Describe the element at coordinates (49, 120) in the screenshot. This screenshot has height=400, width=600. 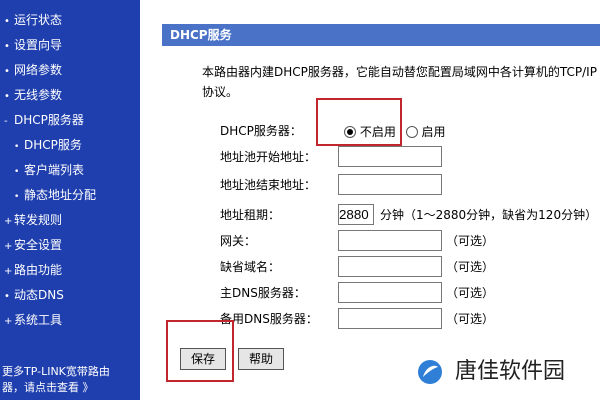
I see `sidebar-item-label: DHCP服务器` at that location.